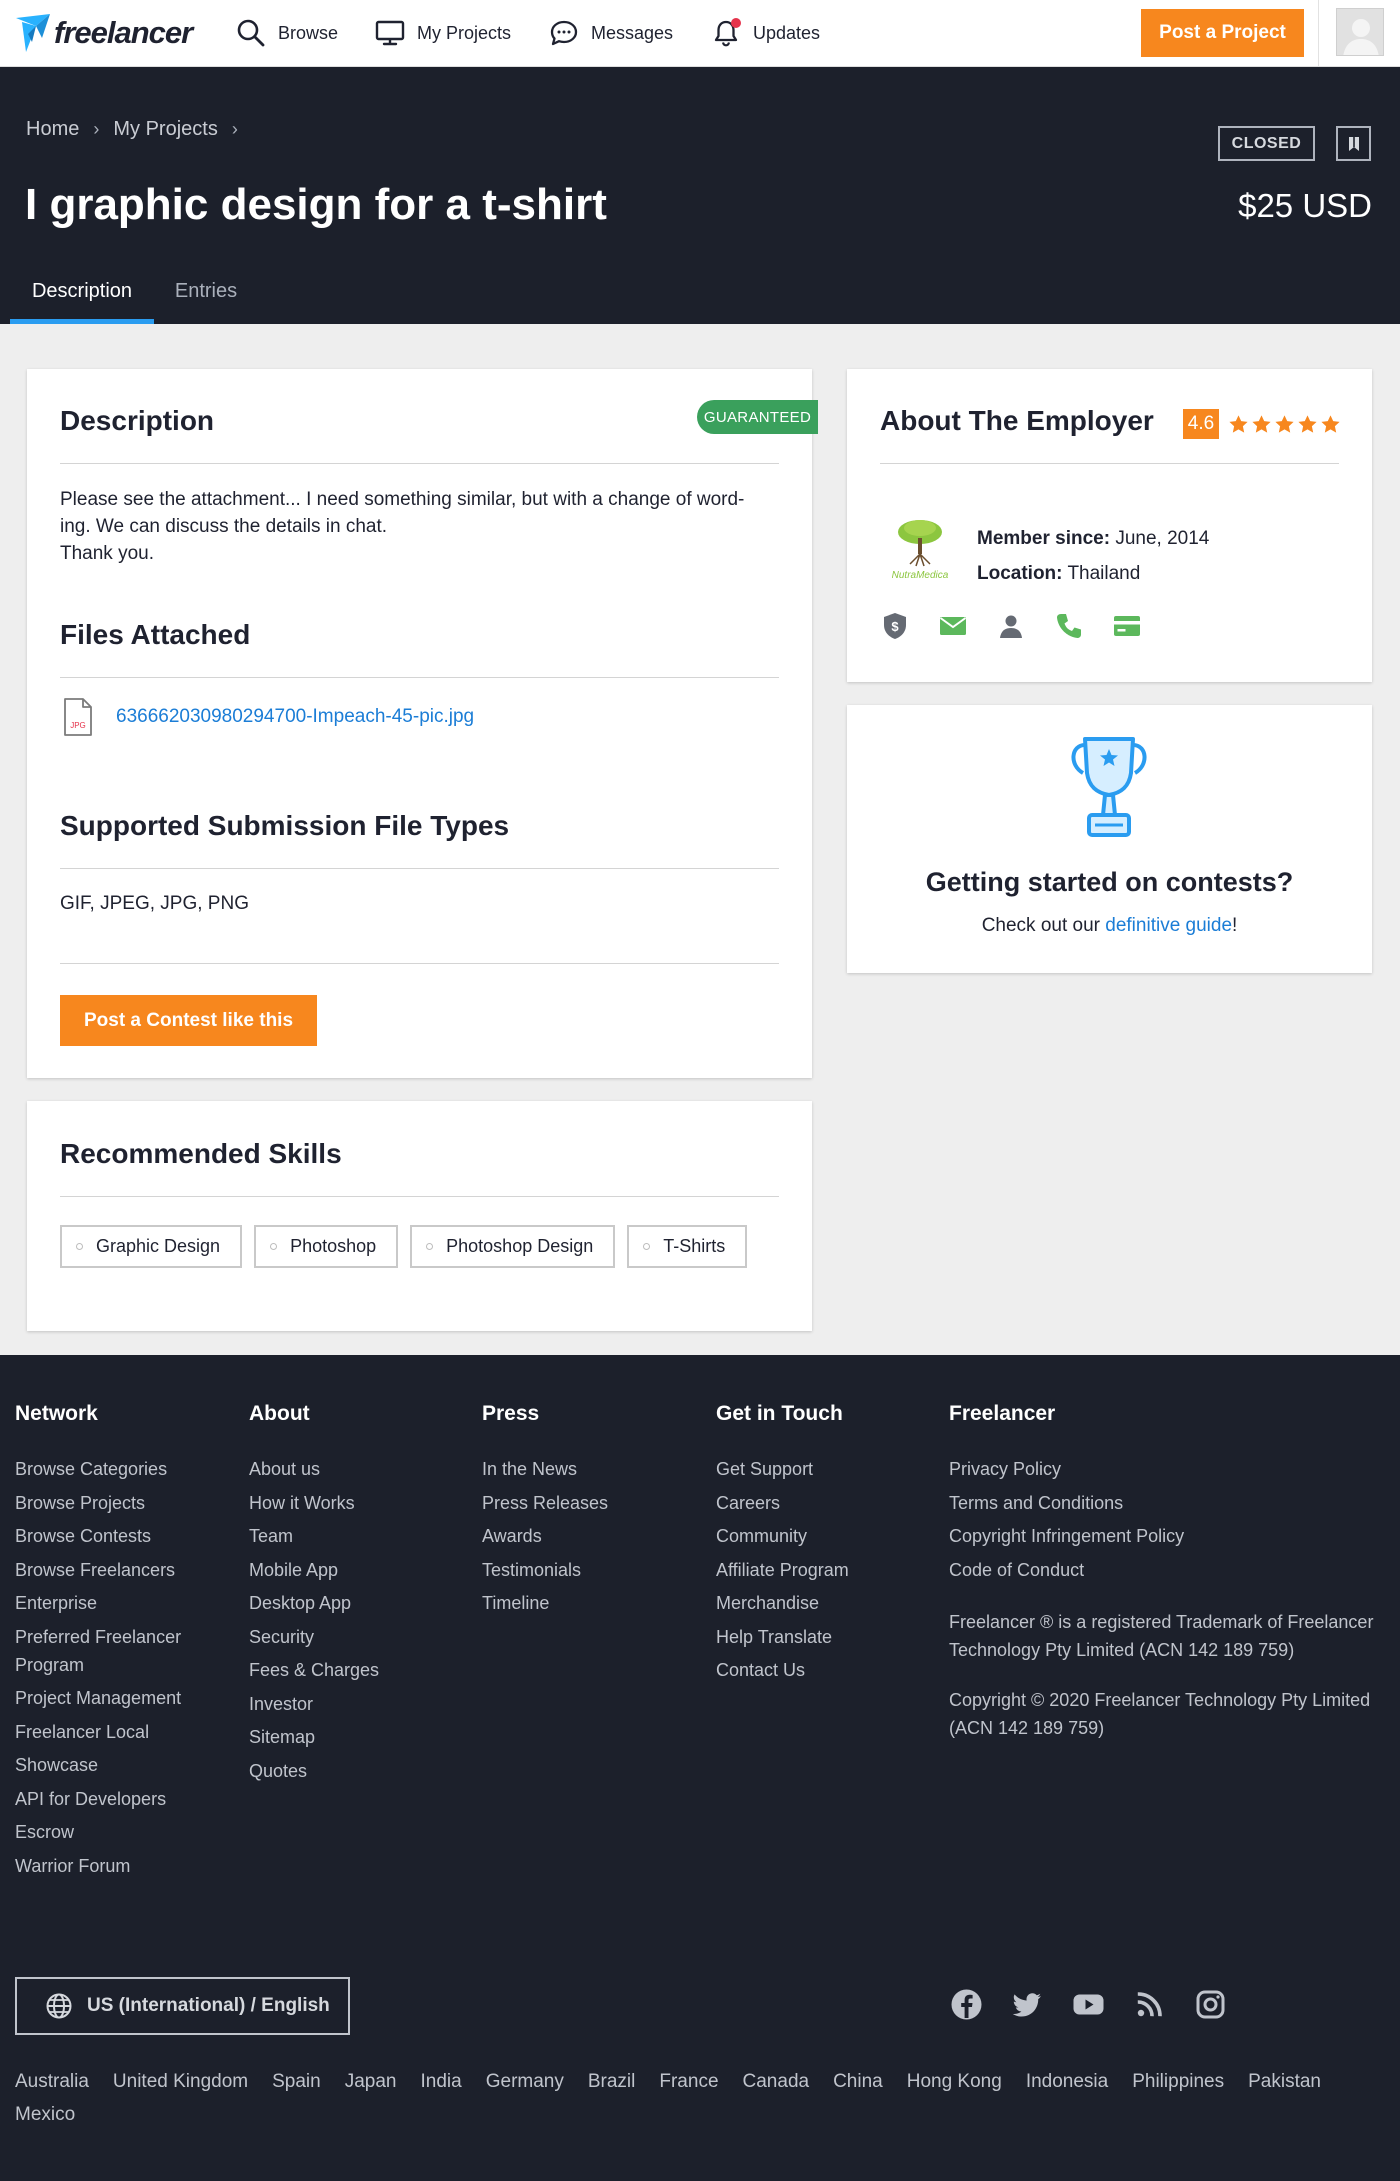 Image resolution: width=1400 pixels, height=2181 pixels. Describe the element at coordinates (632, 32) in the screenshot. I see `nav-messages-label: Messages` at that location.